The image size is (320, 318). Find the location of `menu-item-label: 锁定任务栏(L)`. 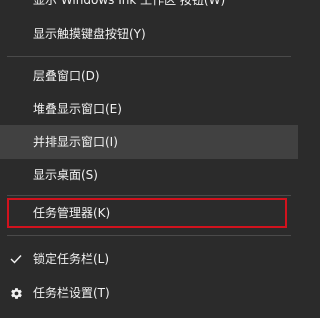

menu-item-label: 锁定任务栏(L) is located at coordinates (71, 259).